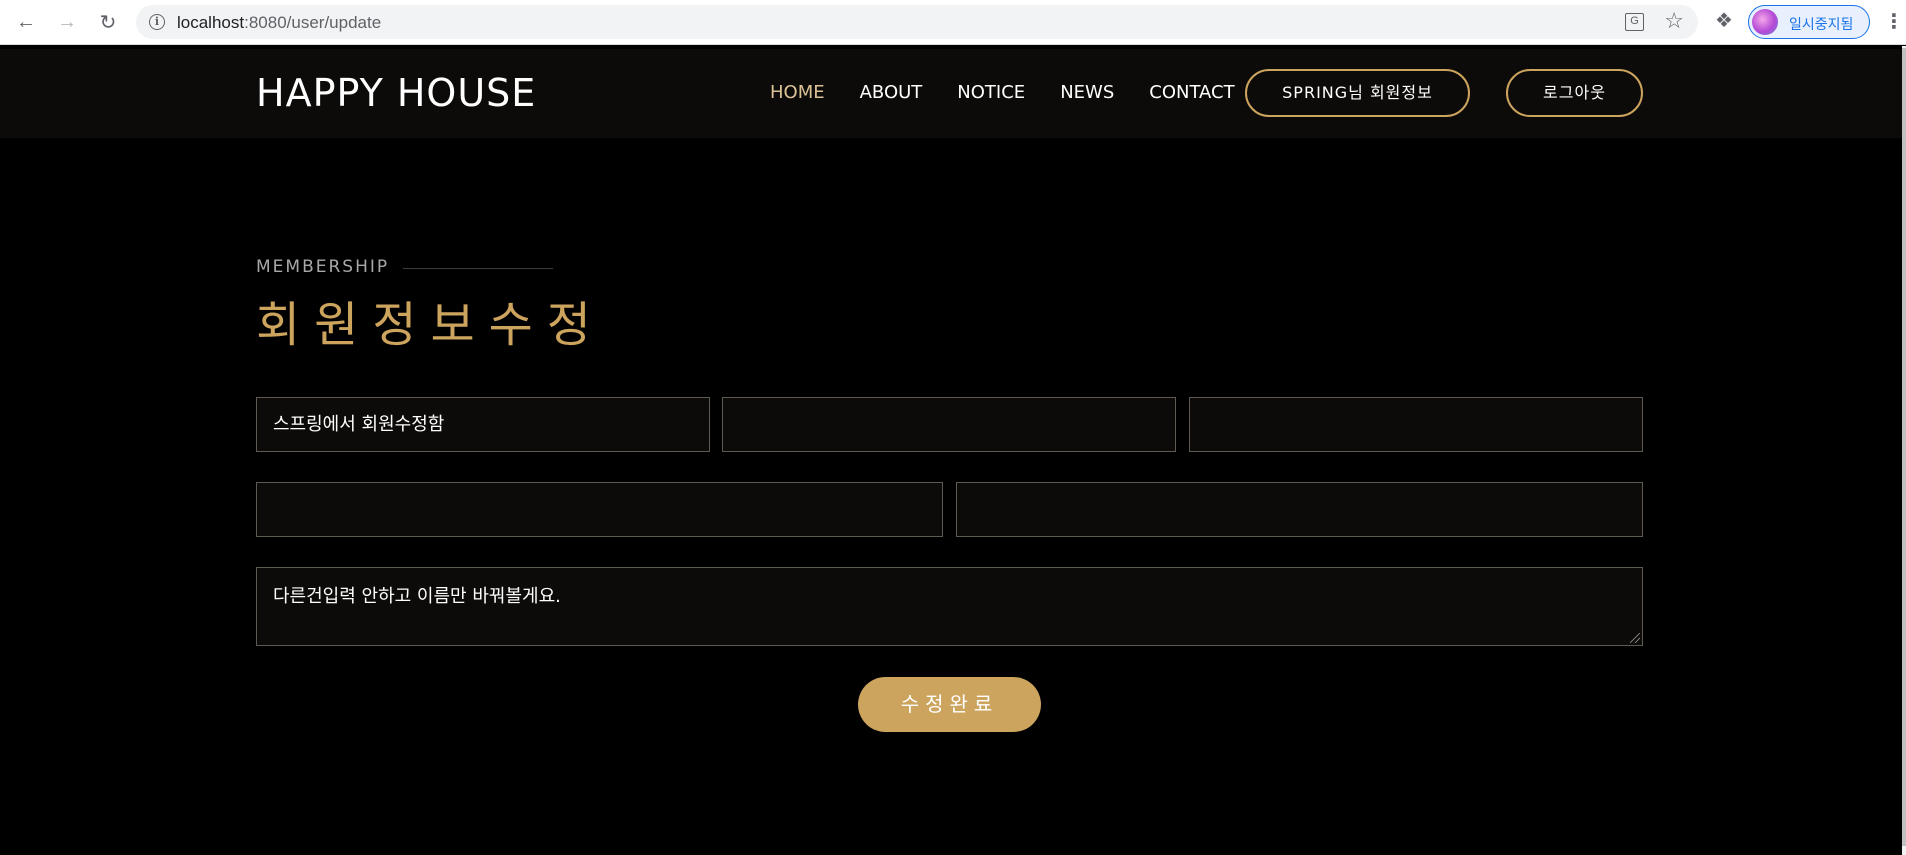 This screenshot has height=855, width=1906. Describe the element at coordinates (313, 22) in the screenshot. I see `url-path: :8080/user/update` at that location.